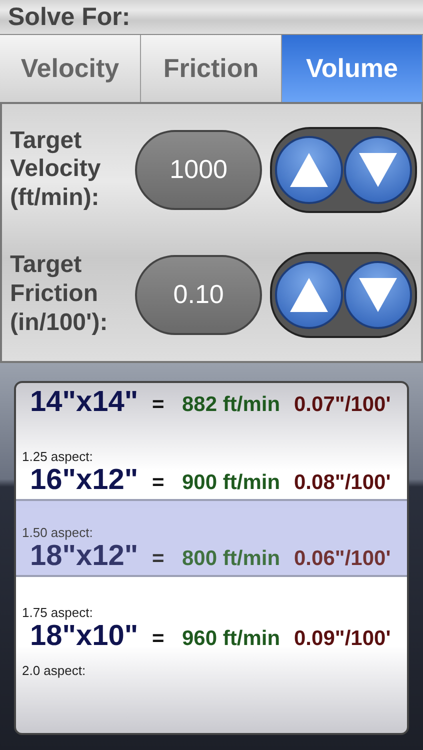  I want to click on duct-size: 14"x14", so click(84, 403).